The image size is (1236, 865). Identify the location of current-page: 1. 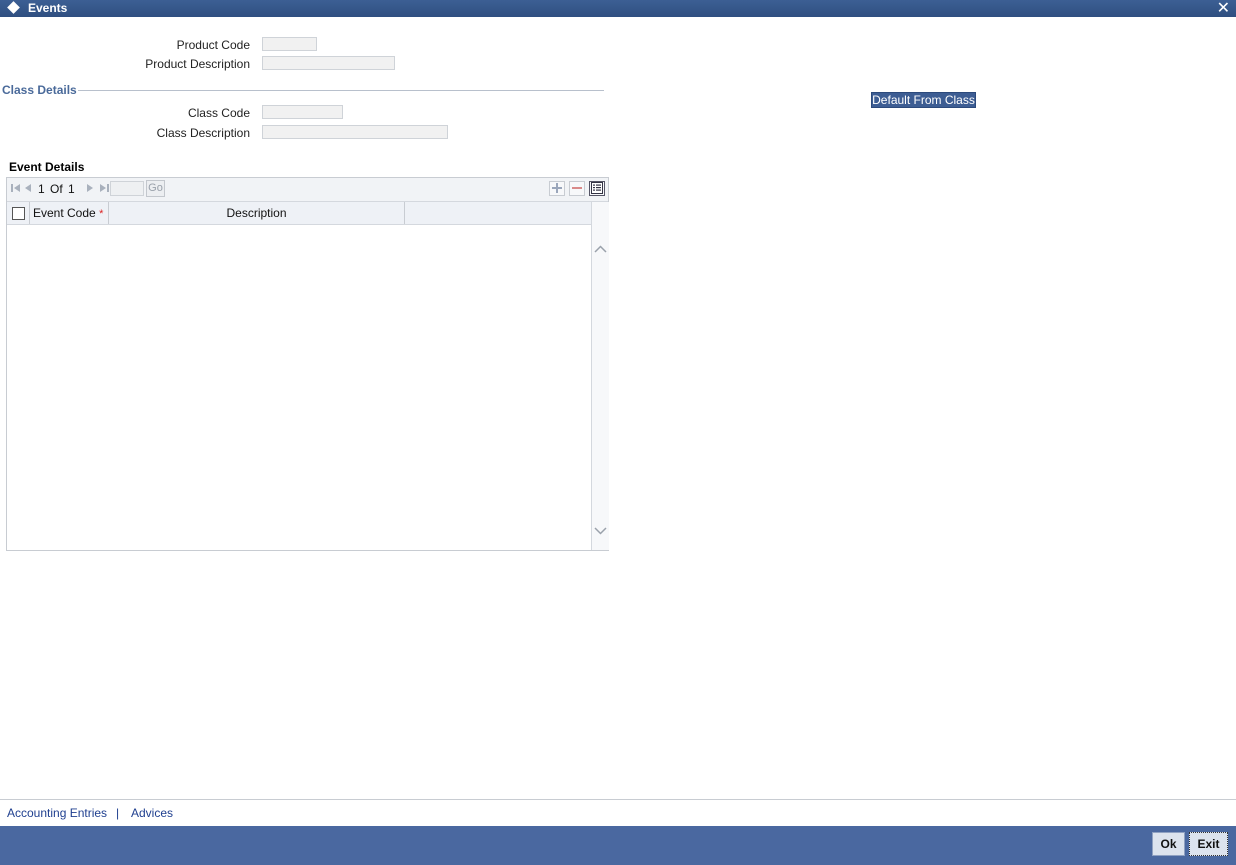
(41, 189).